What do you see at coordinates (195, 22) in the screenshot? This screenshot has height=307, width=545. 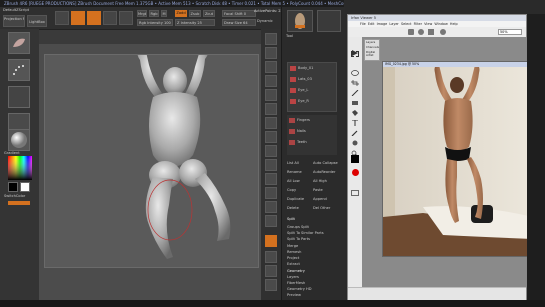 I see `z-intensity-slider: Z Intensity 25` at bounding box center [195, 22].